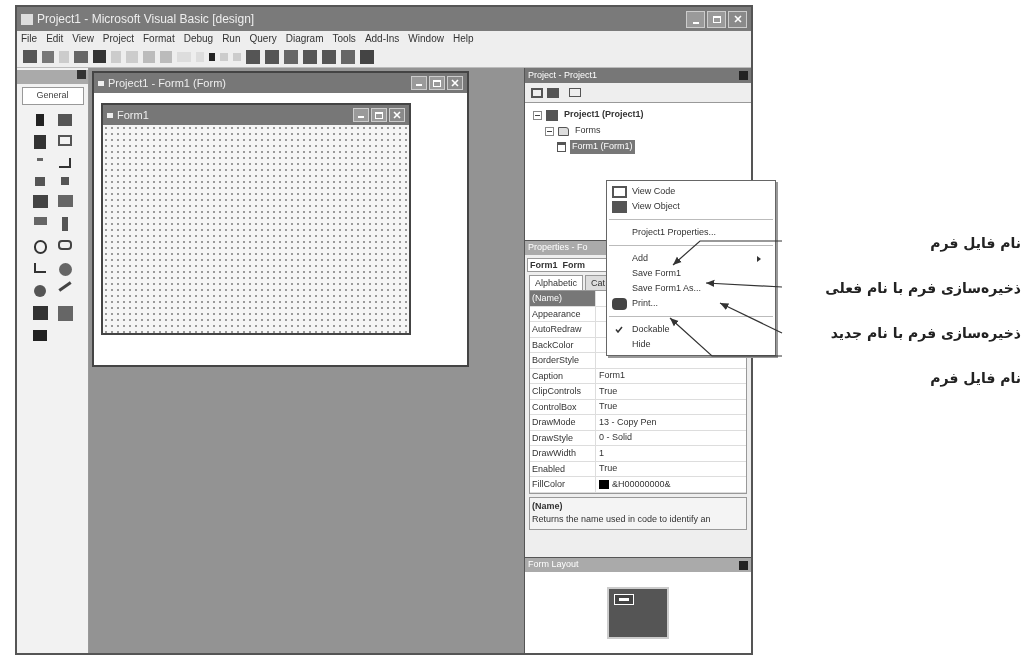 The image size is (1023, 659). What do you see at coordinates (654, 191) in the screenshot?
I see `menu-label: View Code` at bounding box center [654, 191].